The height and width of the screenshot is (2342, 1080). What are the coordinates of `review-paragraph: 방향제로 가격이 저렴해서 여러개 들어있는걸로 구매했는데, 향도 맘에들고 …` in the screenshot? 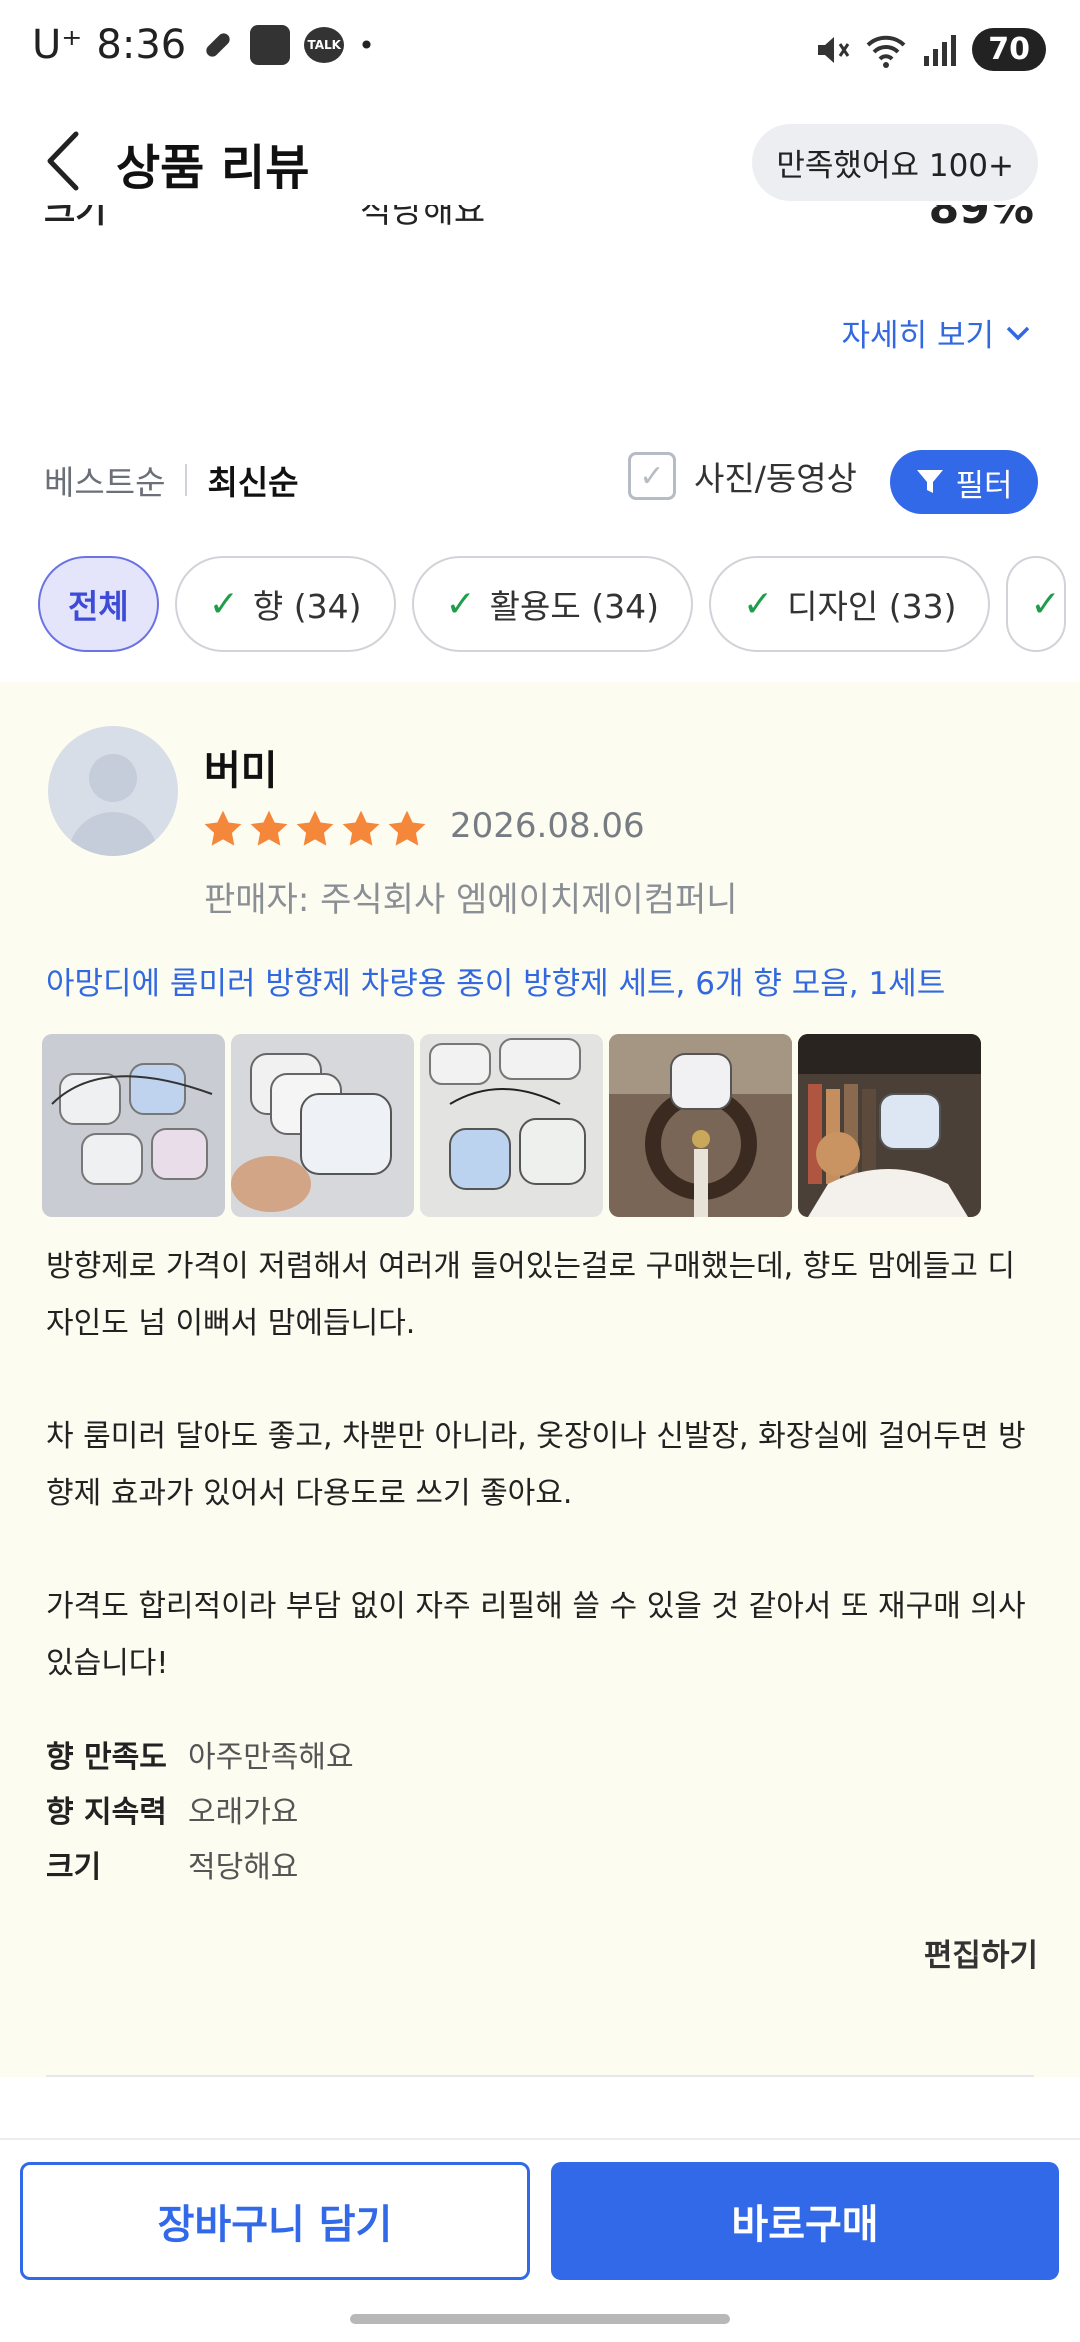 It's located at (531, 1295).